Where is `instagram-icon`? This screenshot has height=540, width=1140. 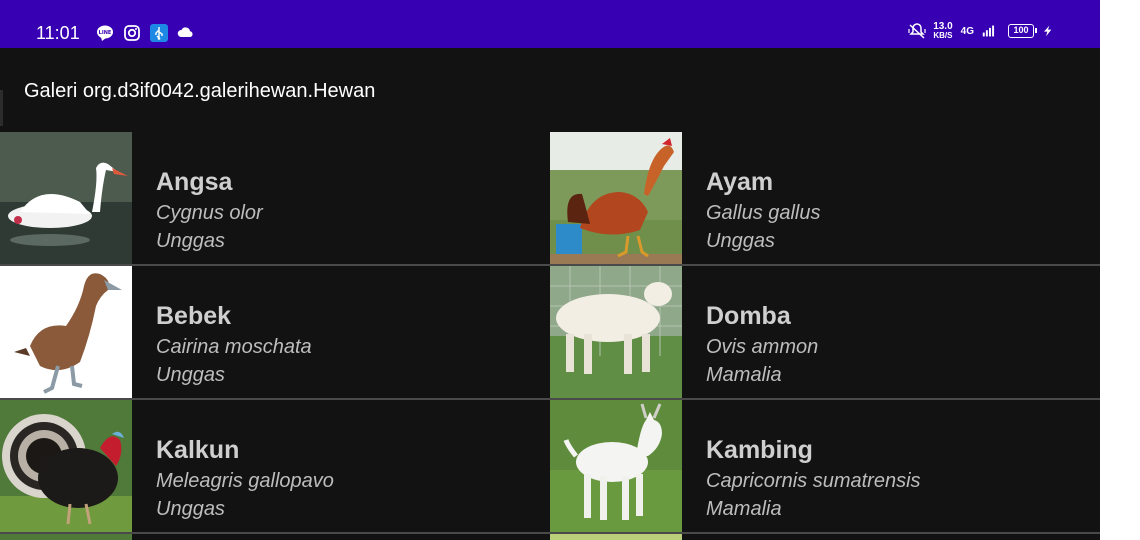 instagram-icon is located at coordinates (132, 33).